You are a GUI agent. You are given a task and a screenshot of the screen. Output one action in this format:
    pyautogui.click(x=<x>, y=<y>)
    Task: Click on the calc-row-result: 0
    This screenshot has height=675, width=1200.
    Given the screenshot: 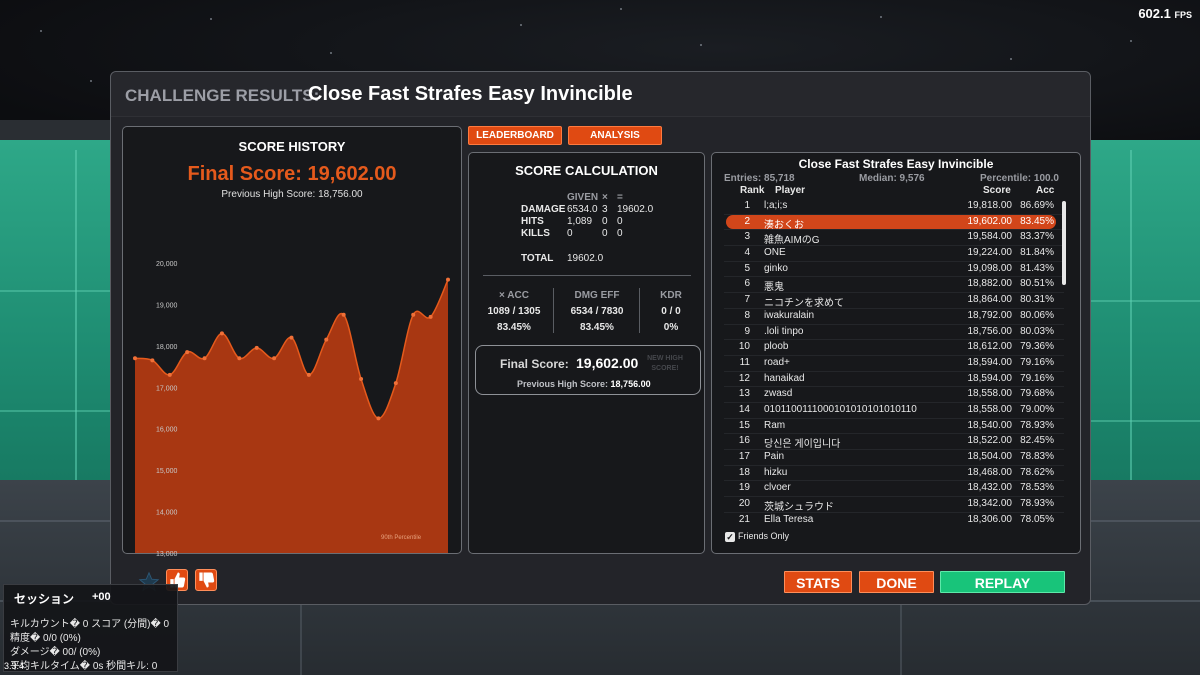 What is the action you would take?
    pyautogui.click(x=620, y=221)
    